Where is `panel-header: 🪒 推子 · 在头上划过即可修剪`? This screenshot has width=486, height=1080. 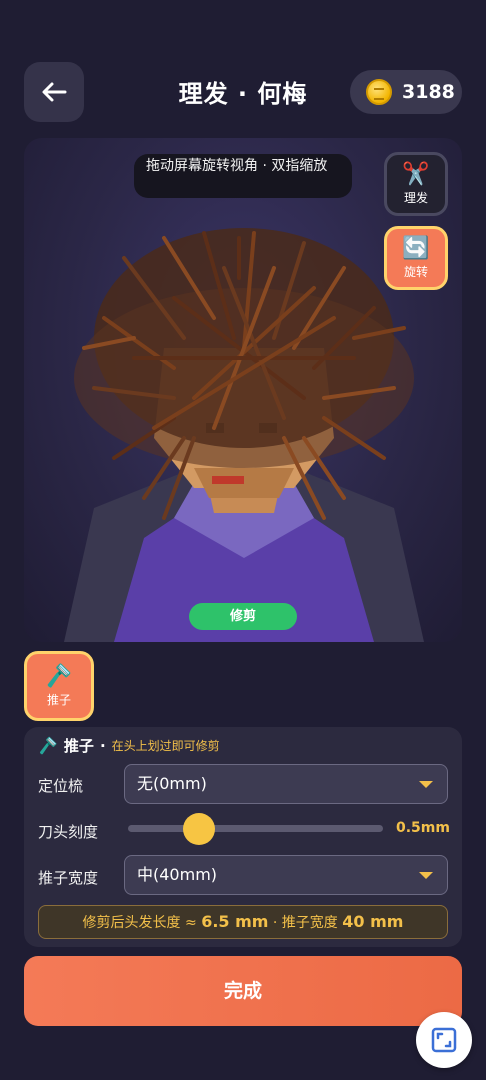
panel-header: 🪒 推子 · 在头上划过即可修剪 is located at coordinates (129, 745).